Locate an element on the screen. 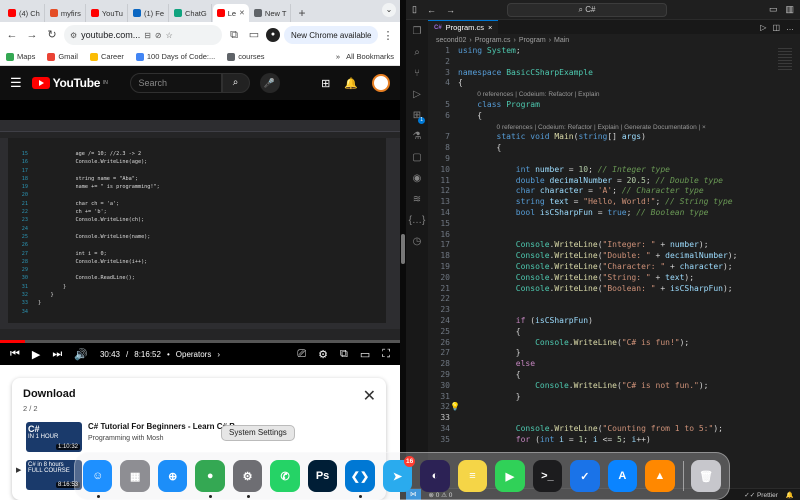 The image size is (800, 500). todo-icon: ✓ is located at coordinates (585, 476).